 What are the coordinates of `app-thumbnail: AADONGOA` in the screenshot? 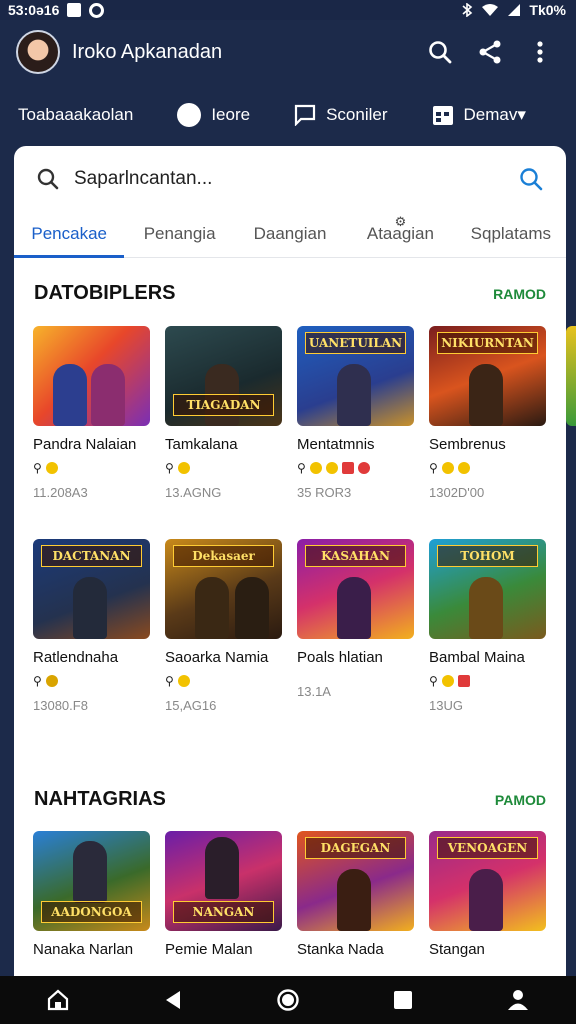 It's located at (91, 881).